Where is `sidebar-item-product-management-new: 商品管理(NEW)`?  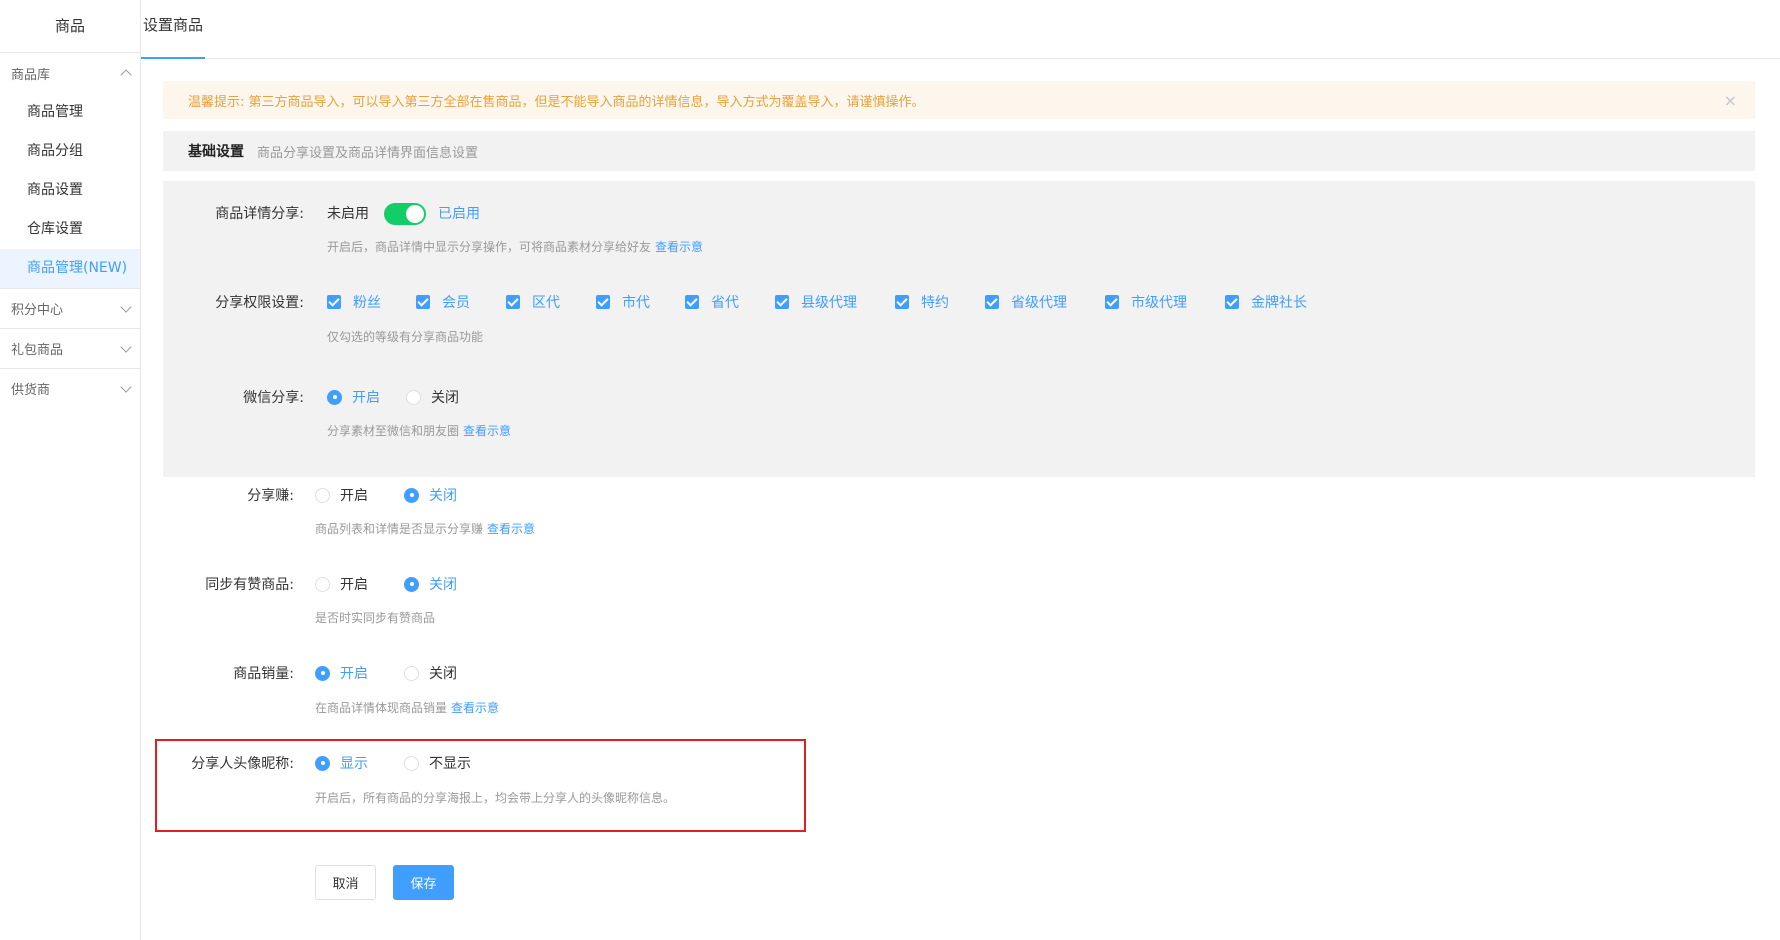 sidebar-item-product-management-new: 商品管理(NEW) is located at coordinates (70, 268).